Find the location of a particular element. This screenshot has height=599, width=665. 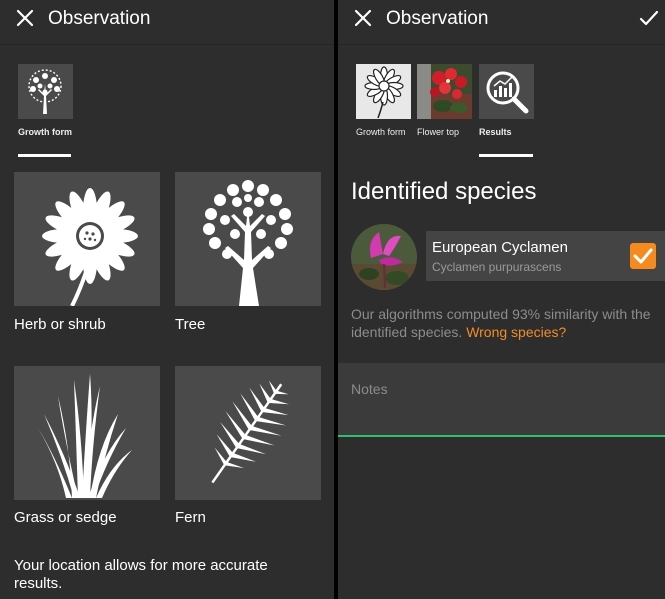

tile-herb-or-shrub is located at coordinates (87, 239).